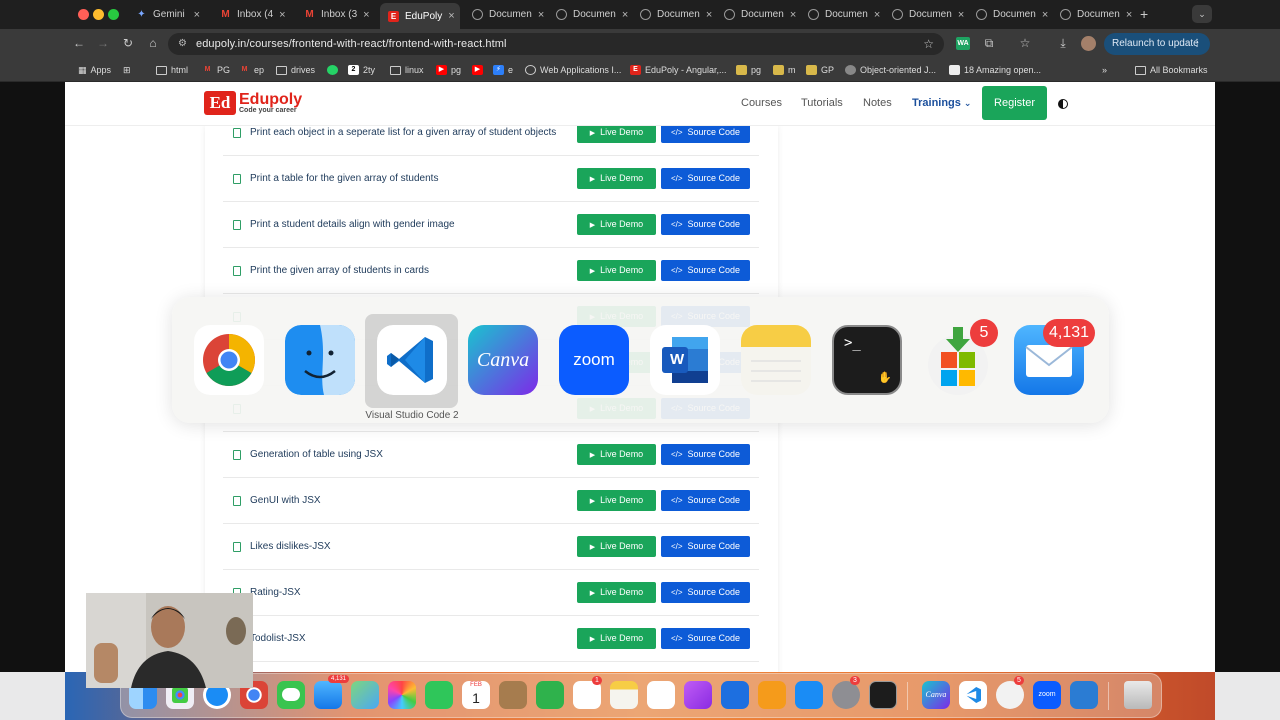  I want to click on bookmark-e: ⚡ e, so click(503, 70).